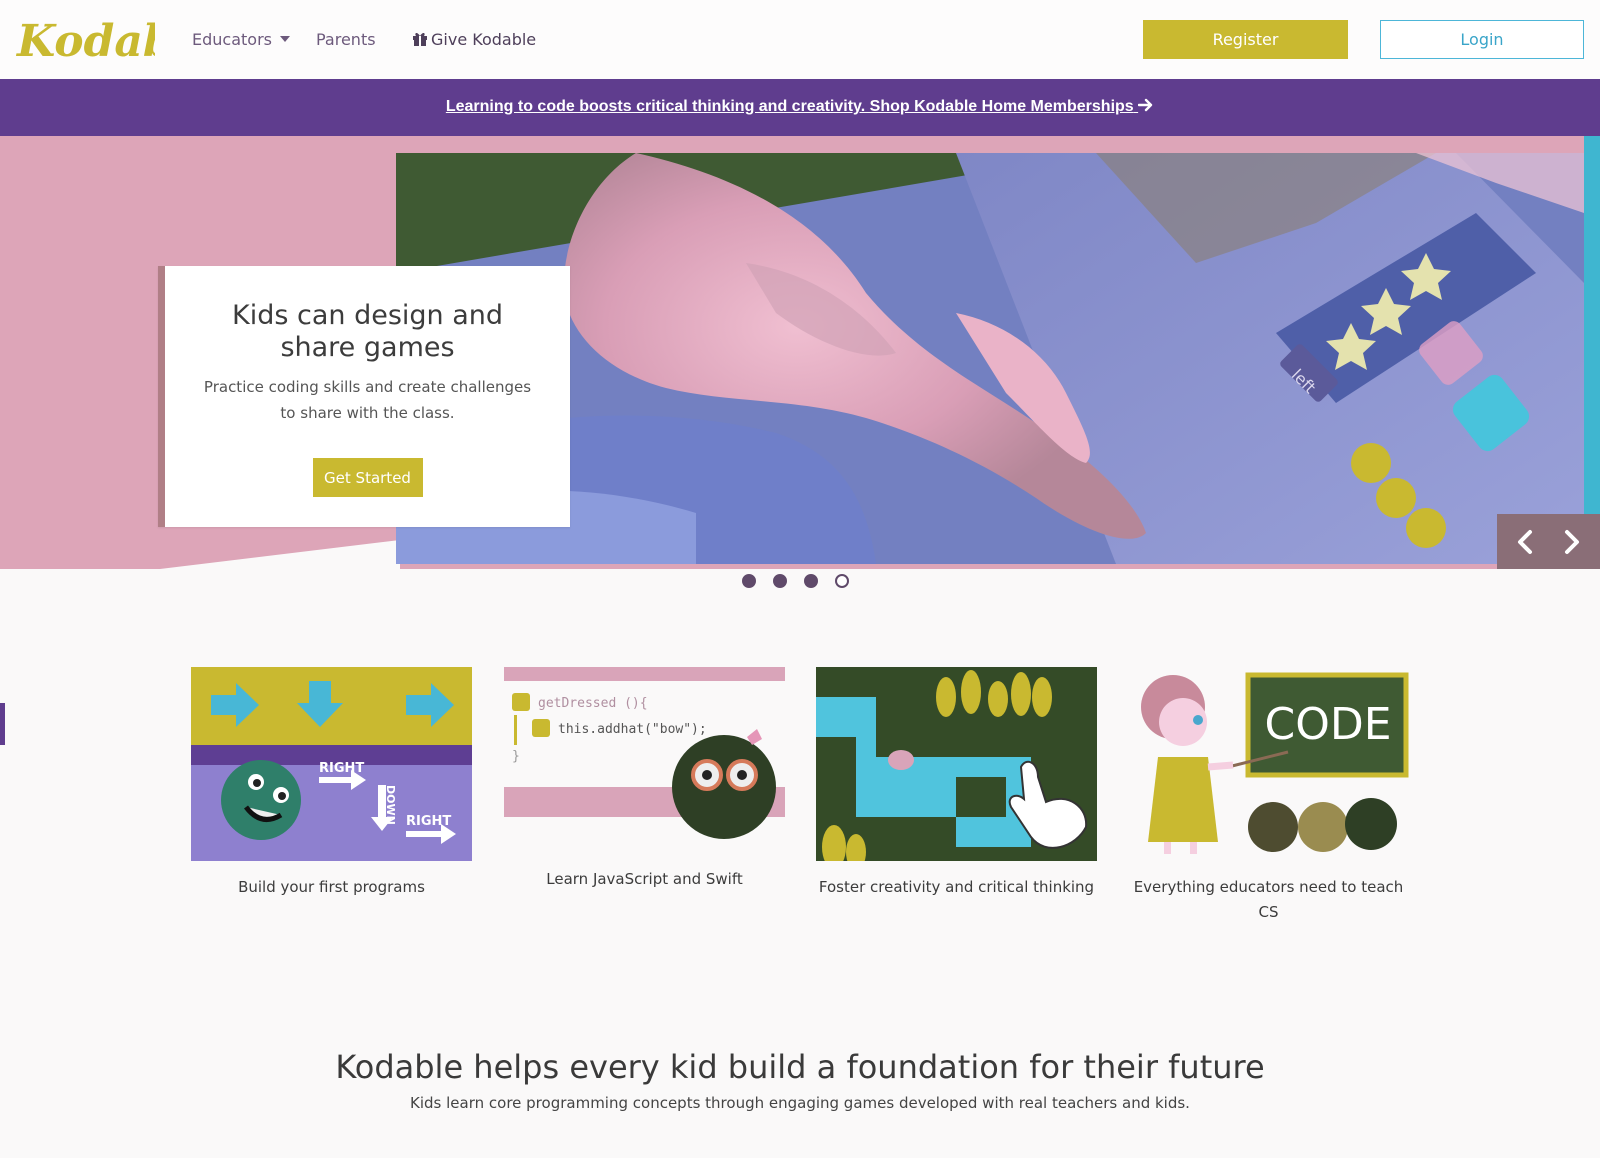 This screenshot has width=1600, height=1158. Describe the element at coordinates (1268, 899) in the screenshot. I see `feature-caption-educators: Everything educators need to teach CS` at that location.